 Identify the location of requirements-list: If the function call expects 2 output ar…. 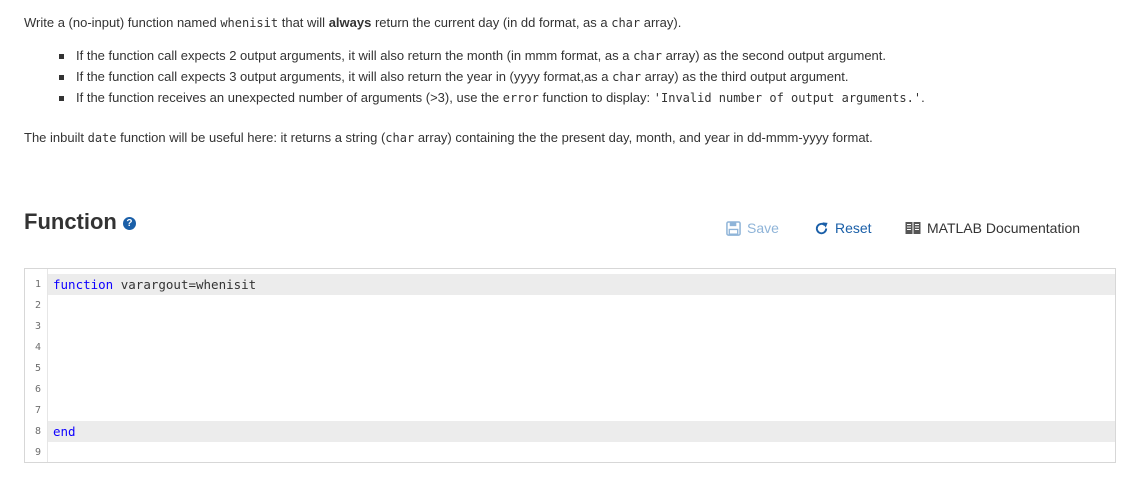
(492, 79).